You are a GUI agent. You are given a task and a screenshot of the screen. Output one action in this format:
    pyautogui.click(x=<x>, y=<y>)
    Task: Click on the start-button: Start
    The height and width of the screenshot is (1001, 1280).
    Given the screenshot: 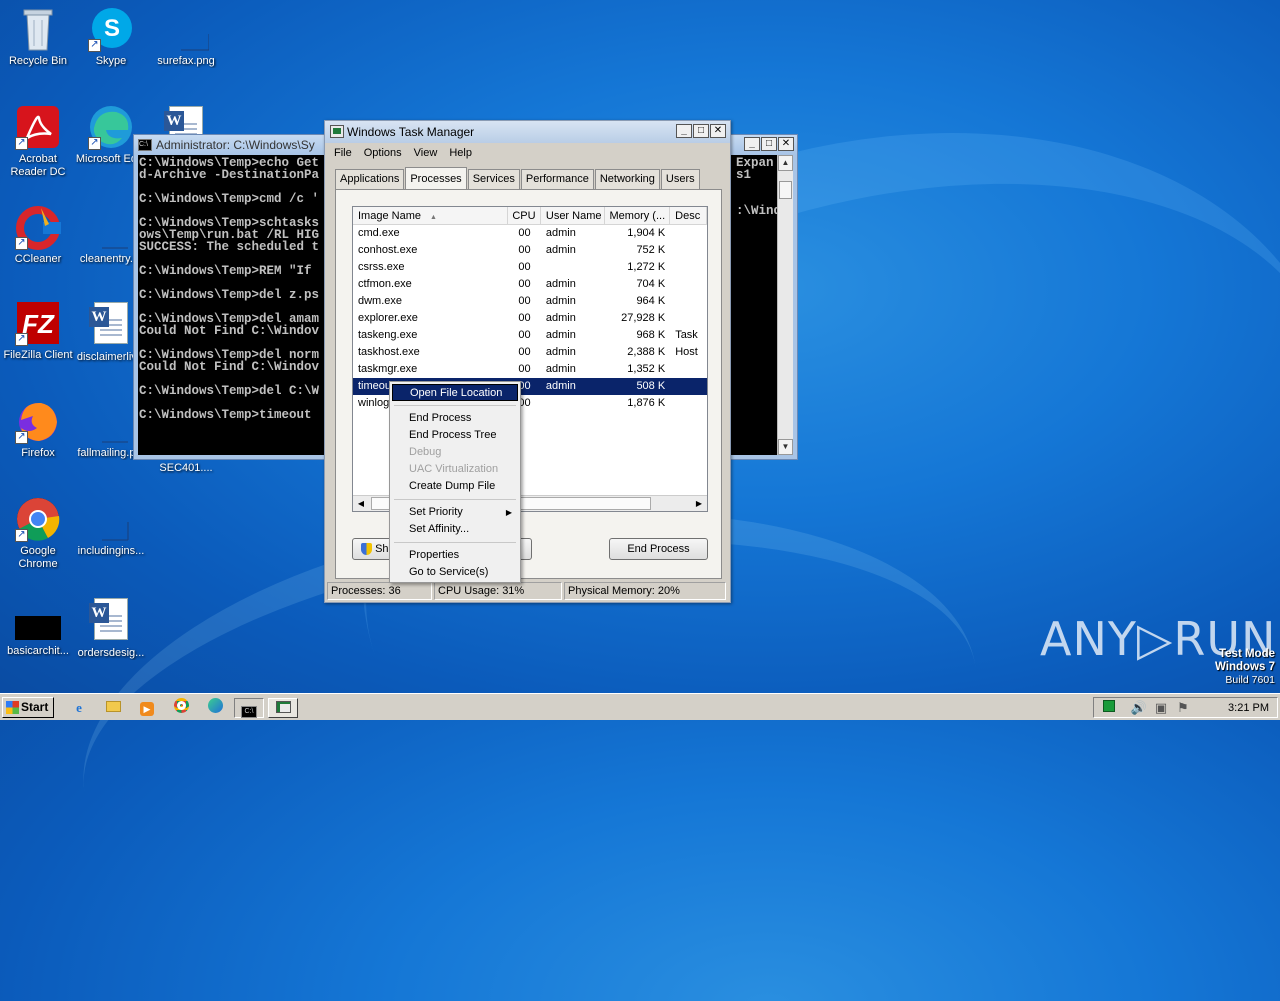 What is the action you would take?
    pyautogui.click(x=28, y=707)
    